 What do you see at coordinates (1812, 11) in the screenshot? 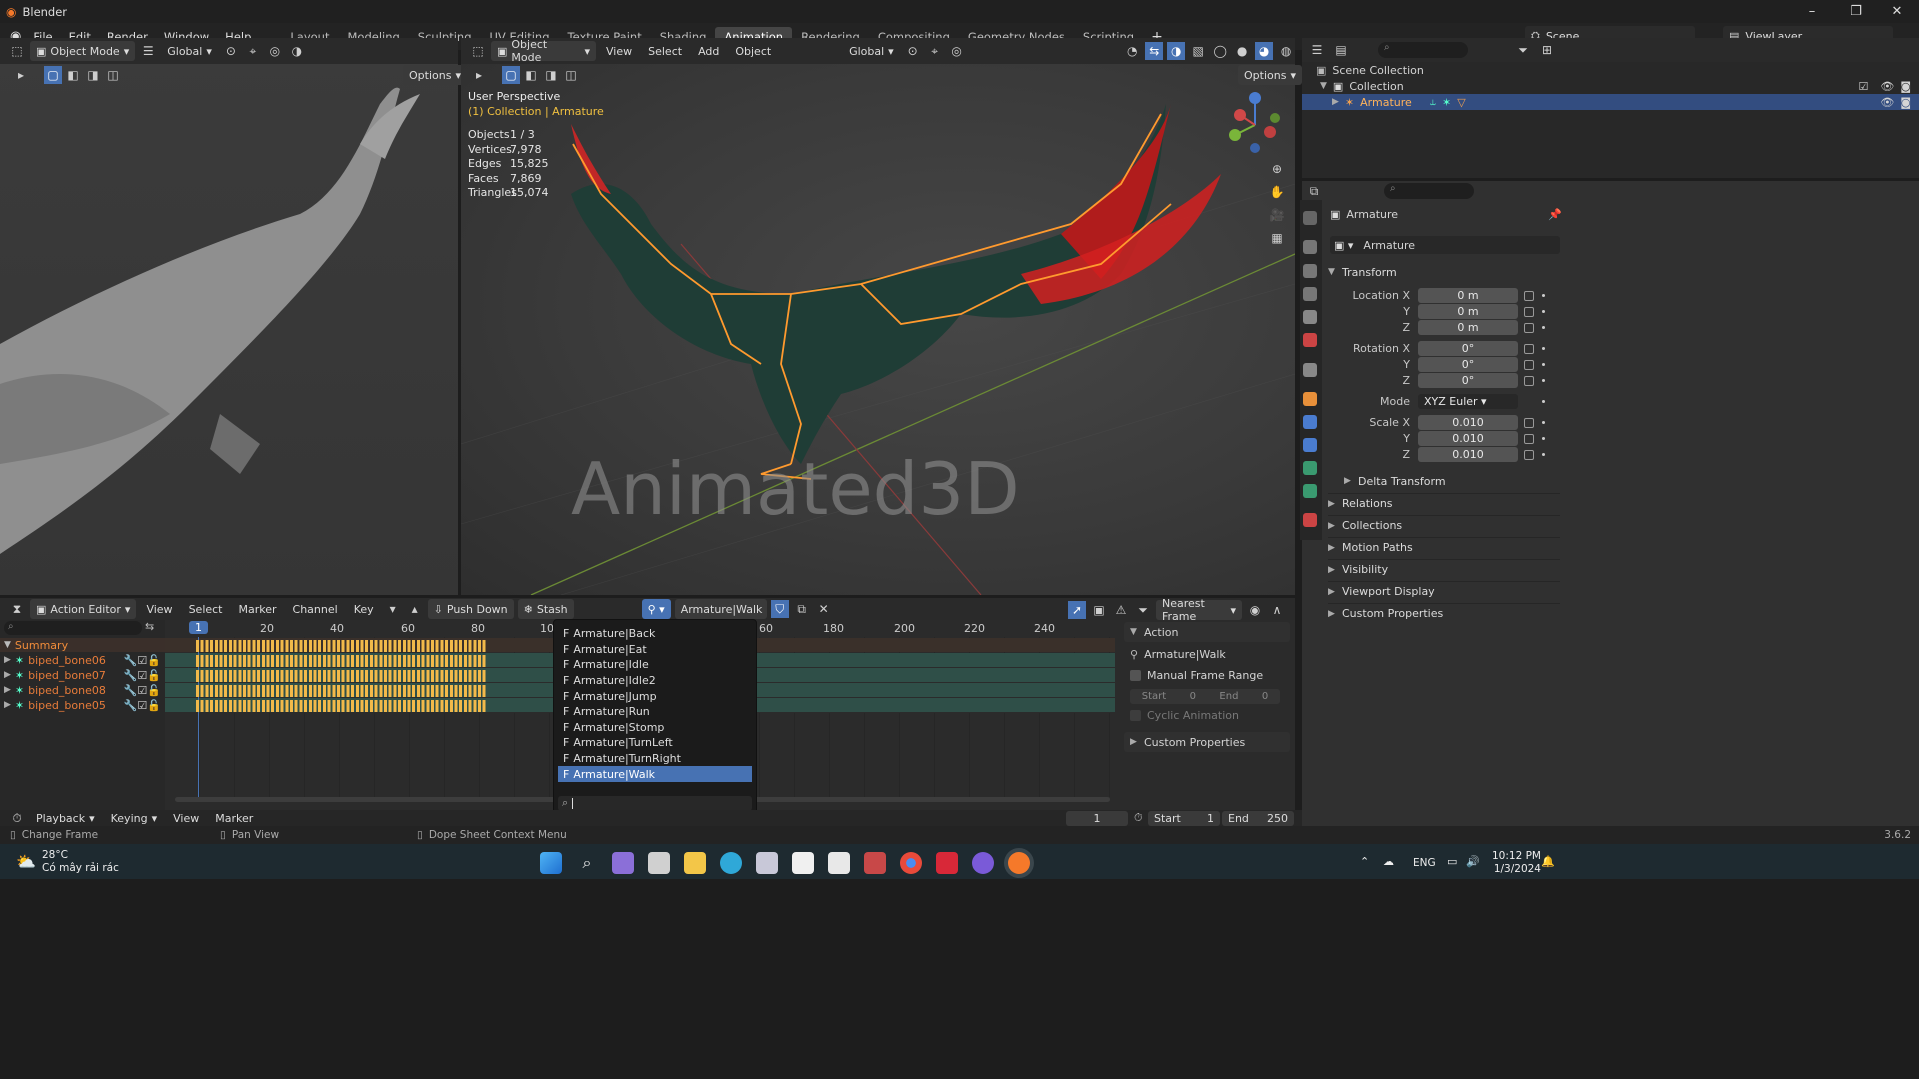
I see `minimize-button: –` at bounding box center [1812, 11].